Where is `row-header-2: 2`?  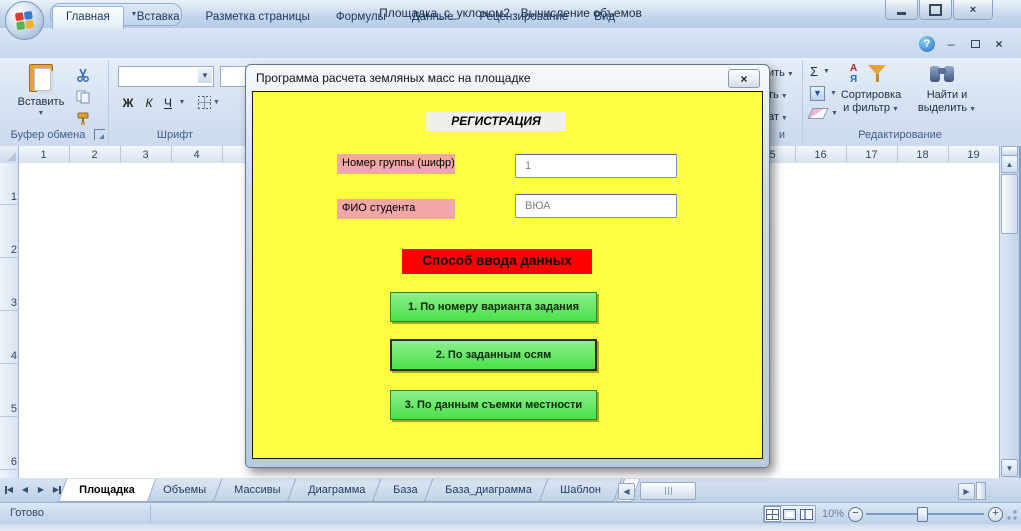 row-header-2: 2 is located at coordinates (9, 230).